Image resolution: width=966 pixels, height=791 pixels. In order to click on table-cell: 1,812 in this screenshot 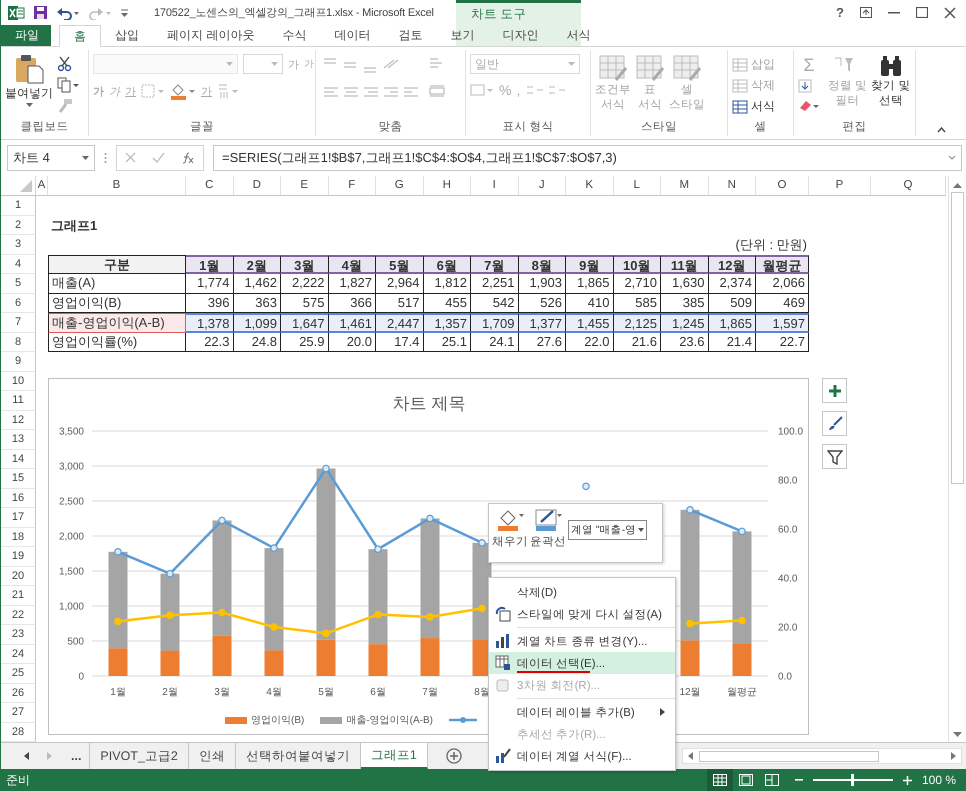, I will do `click(447, 284)`.